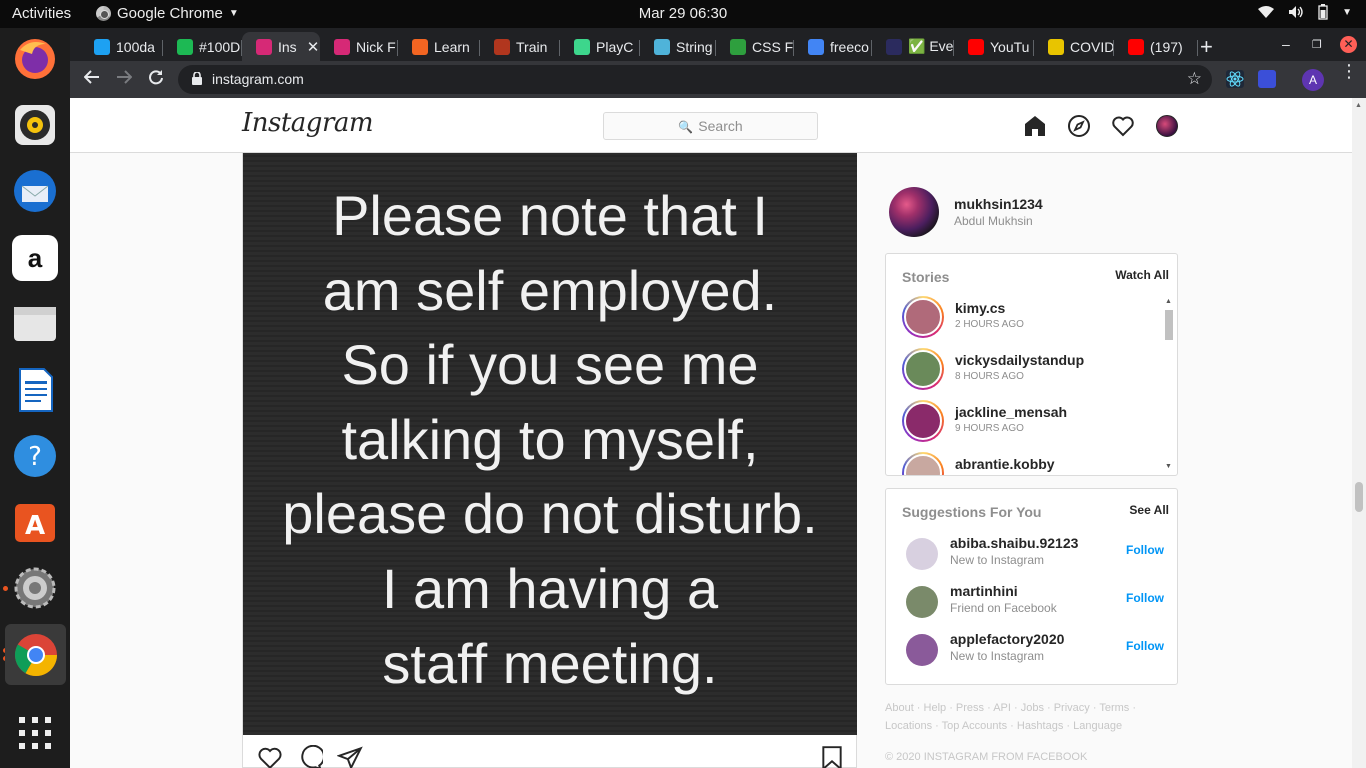 The image size is (1366, 768). I want to click on browser-tab: Nick F, so click(359, 46).